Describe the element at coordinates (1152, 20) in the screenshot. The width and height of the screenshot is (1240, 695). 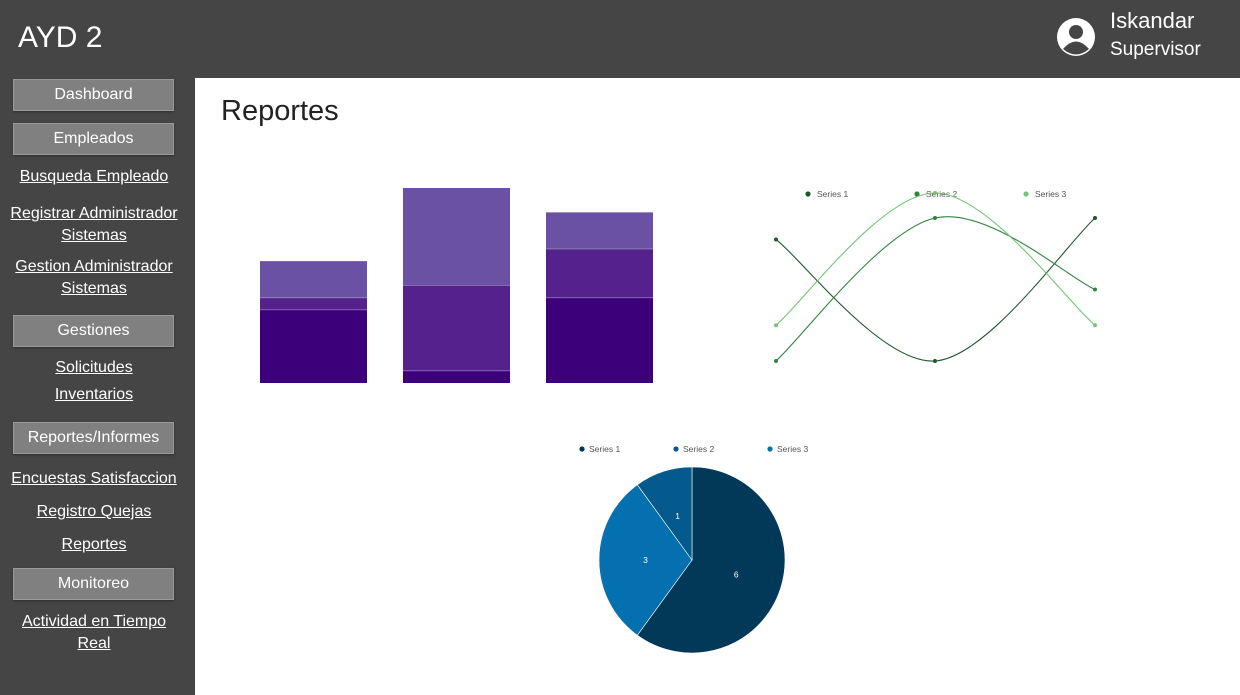
I see `user-name: Iskandar` at that location.